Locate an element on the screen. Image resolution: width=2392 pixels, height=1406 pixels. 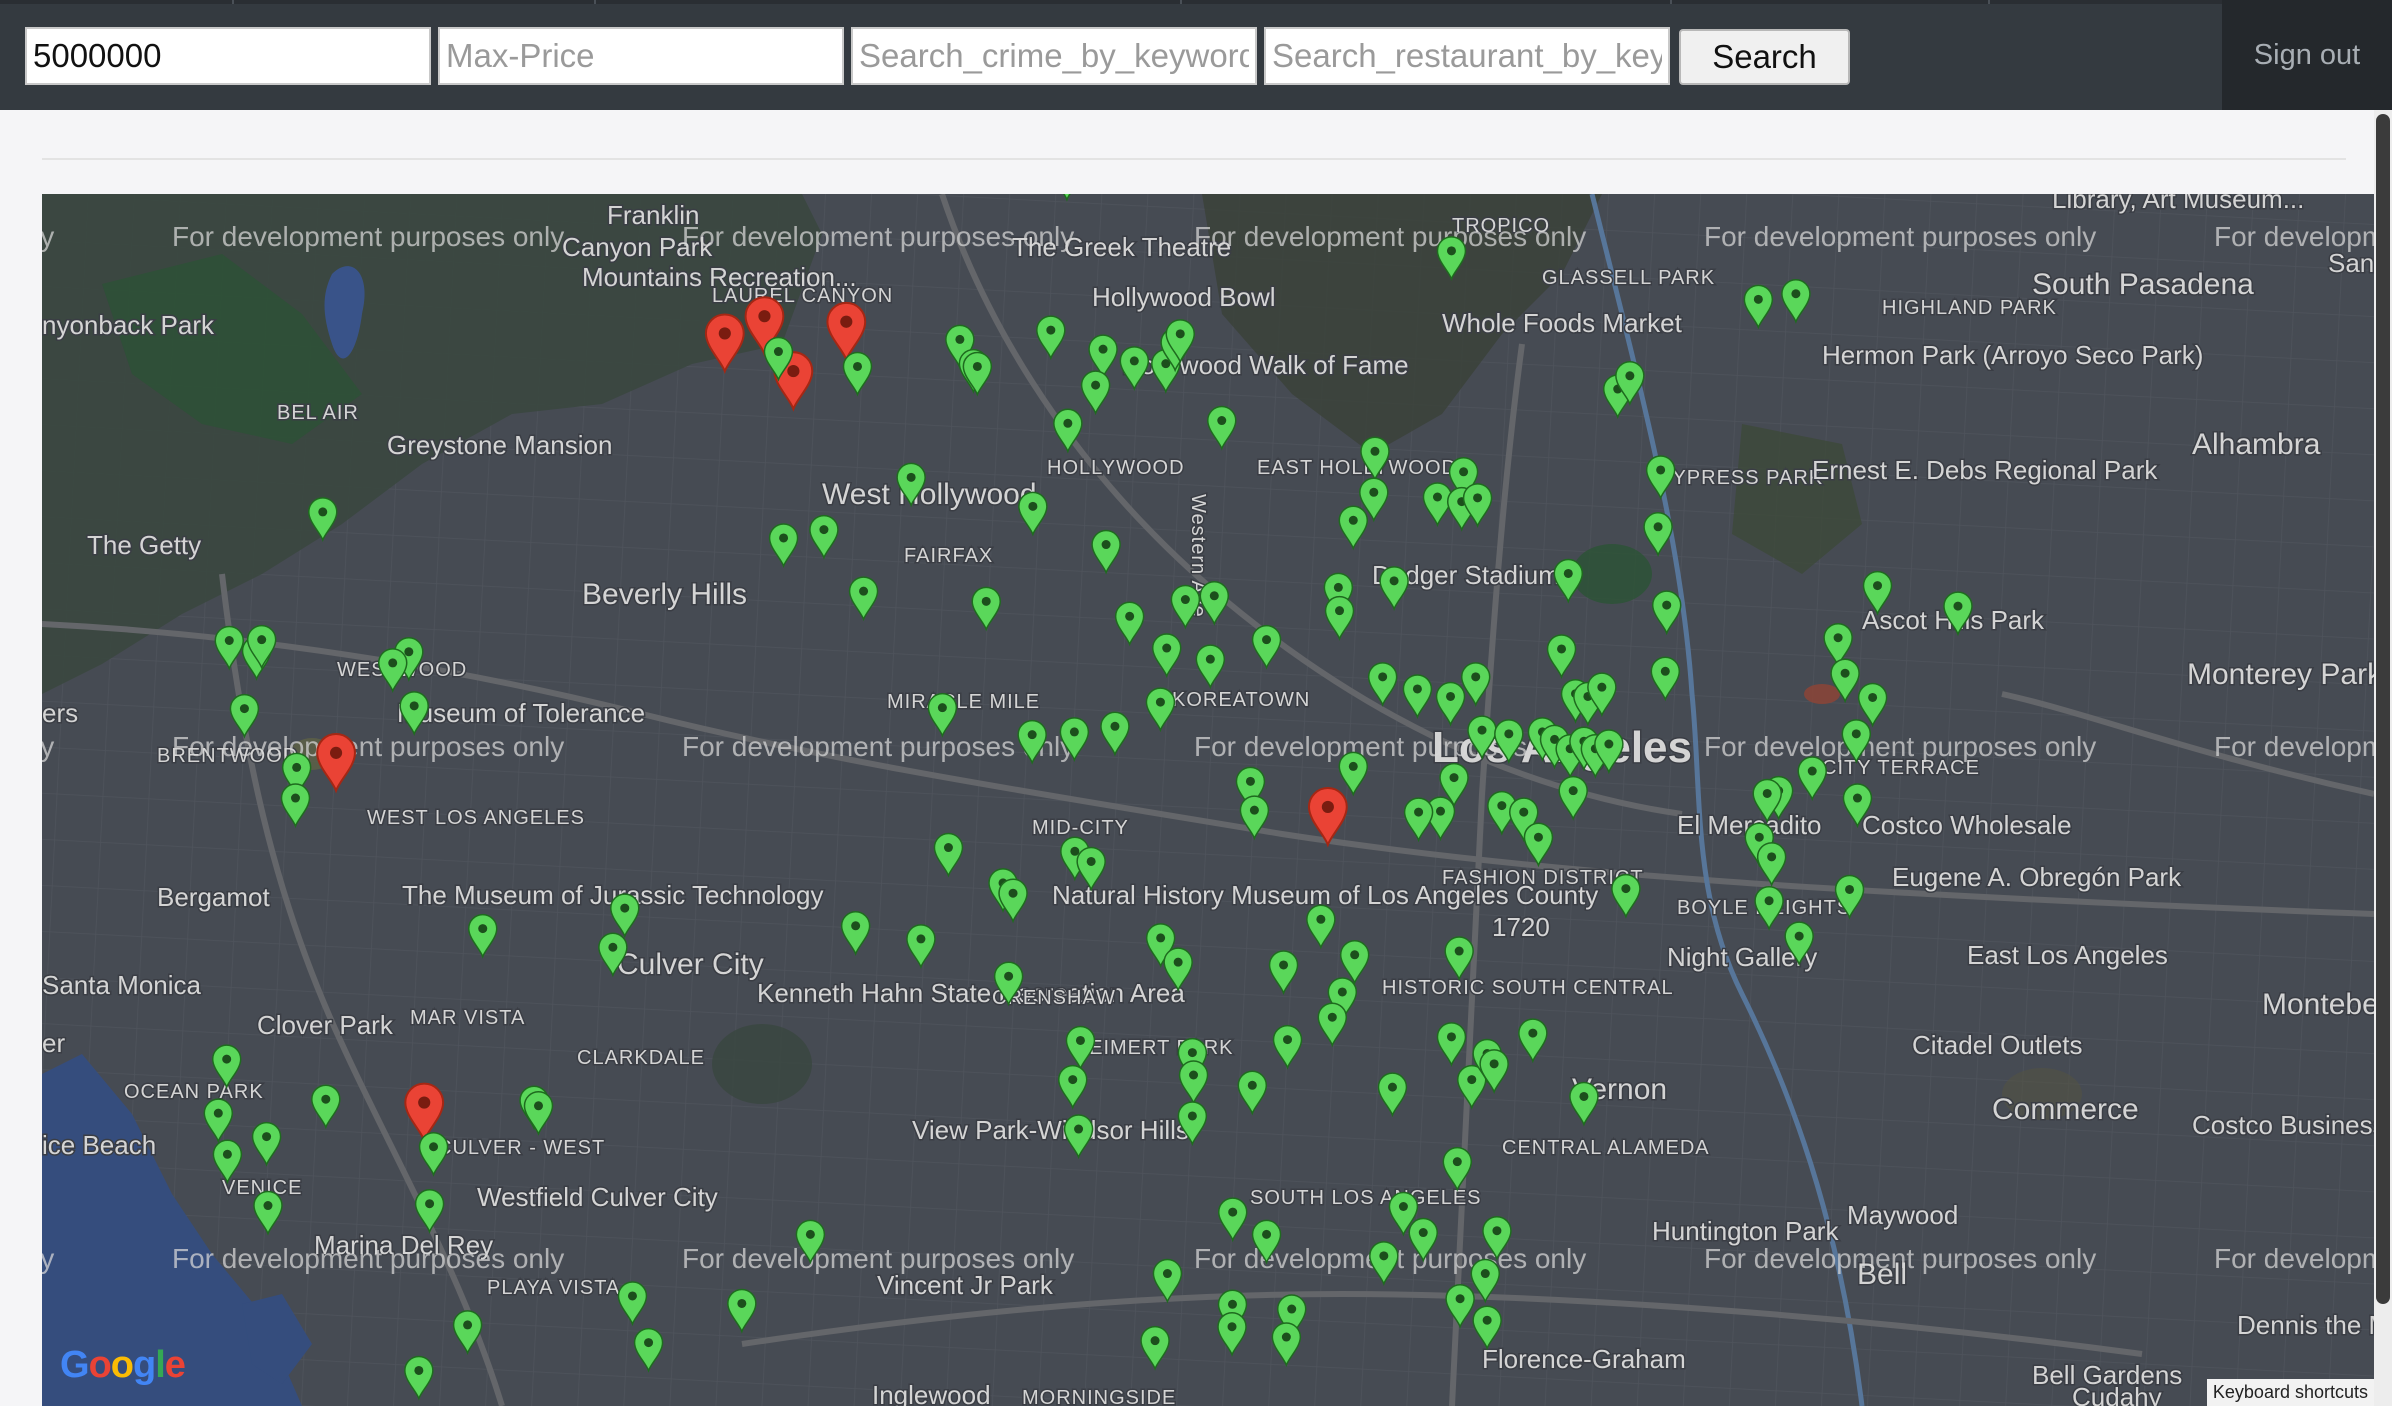
top-tab-strip is located at coordinates (1196, 2).